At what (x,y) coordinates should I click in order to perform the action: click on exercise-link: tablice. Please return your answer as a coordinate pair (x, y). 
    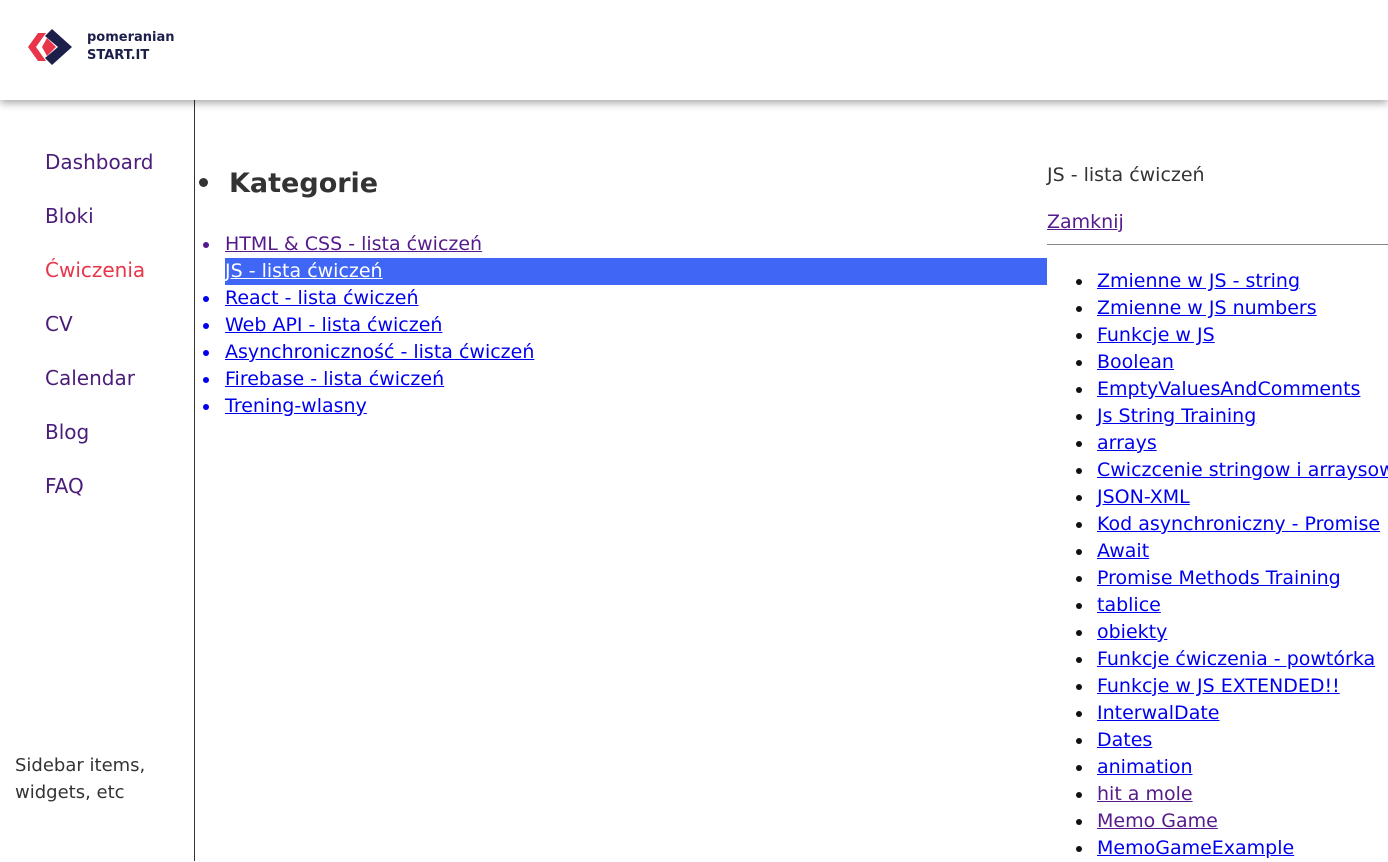
    Looking at the image, I should click on (1129, 605).